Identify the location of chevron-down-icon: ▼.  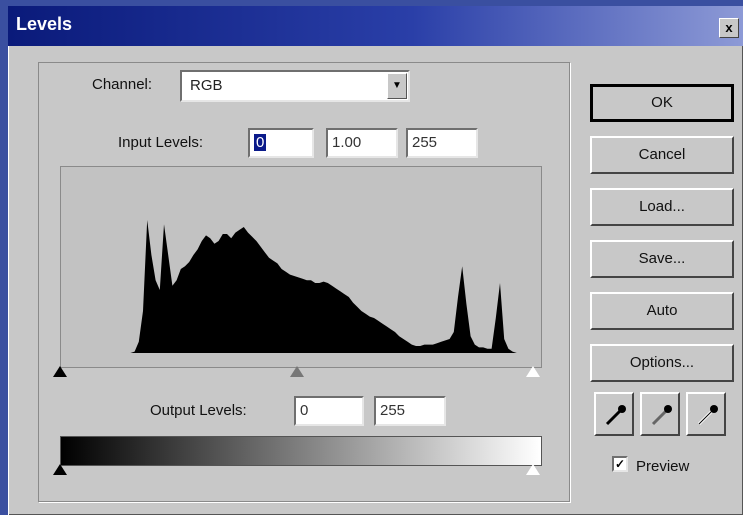
(397, 86).